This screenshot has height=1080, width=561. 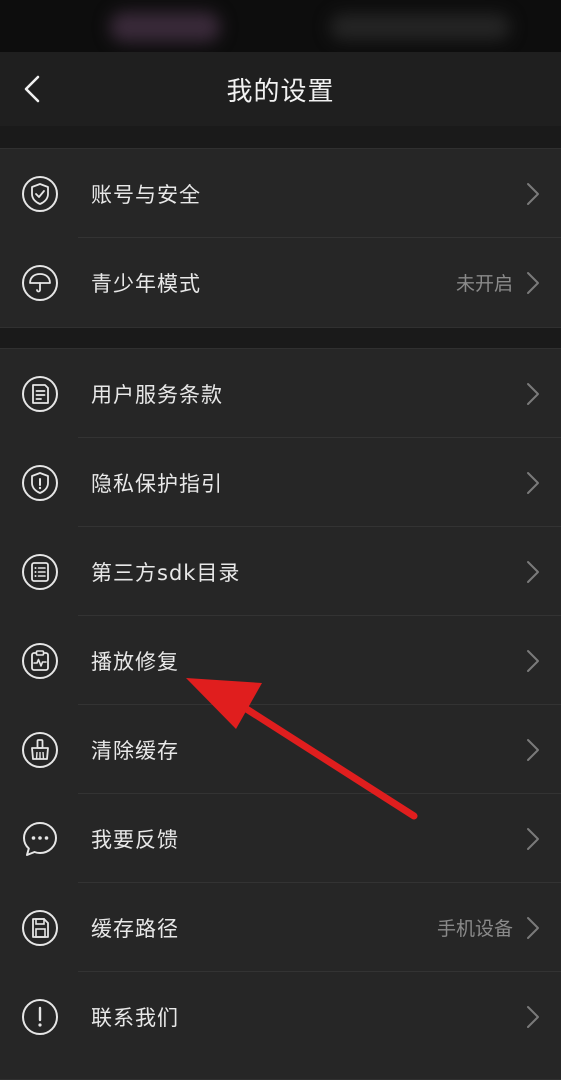 I want to click on broom-icon, so click(x=40, y=750).